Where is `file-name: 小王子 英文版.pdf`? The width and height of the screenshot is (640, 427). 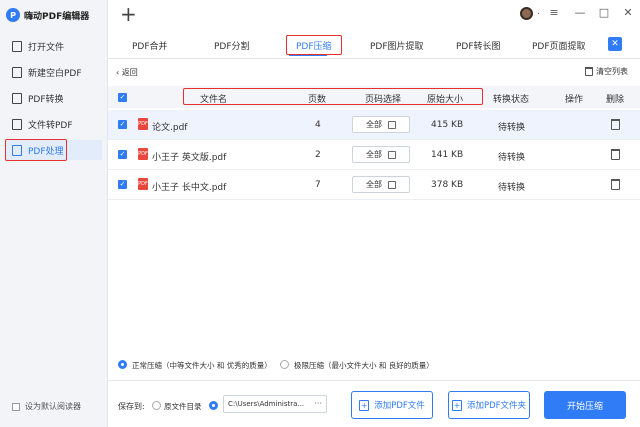
file-name: 小王子 英文版.pdf is located at coordinates (189, 158).